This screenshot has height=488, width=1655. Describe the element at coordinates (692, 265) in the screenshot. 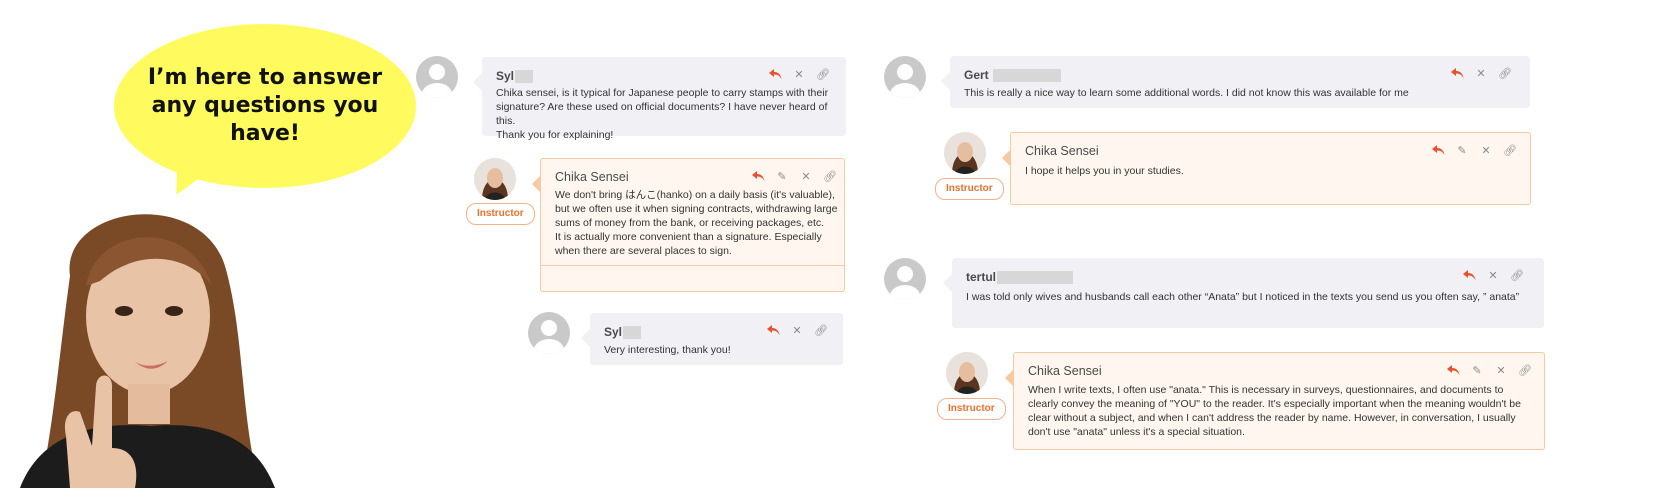

I see `reply-divider` at that location.